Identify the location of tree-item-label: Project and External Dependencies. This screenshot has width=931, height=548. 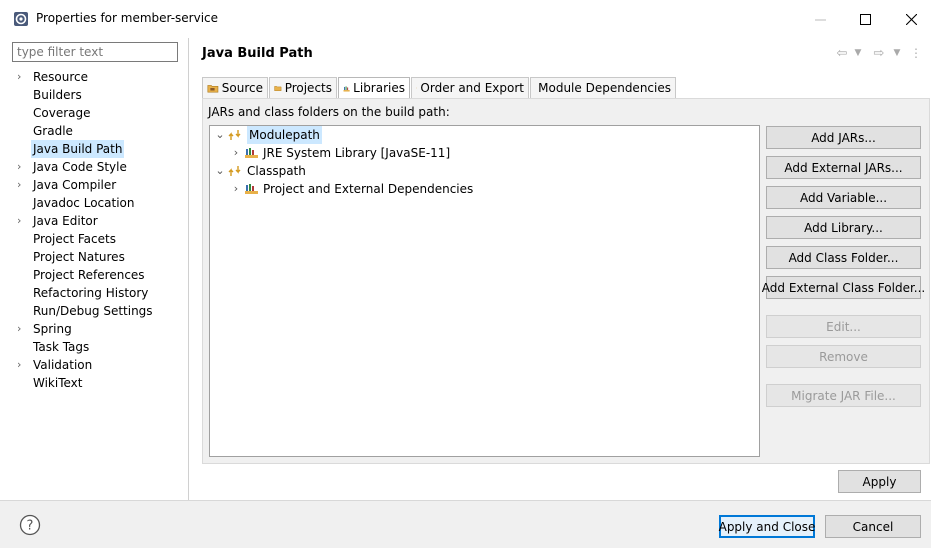
(368, 189).